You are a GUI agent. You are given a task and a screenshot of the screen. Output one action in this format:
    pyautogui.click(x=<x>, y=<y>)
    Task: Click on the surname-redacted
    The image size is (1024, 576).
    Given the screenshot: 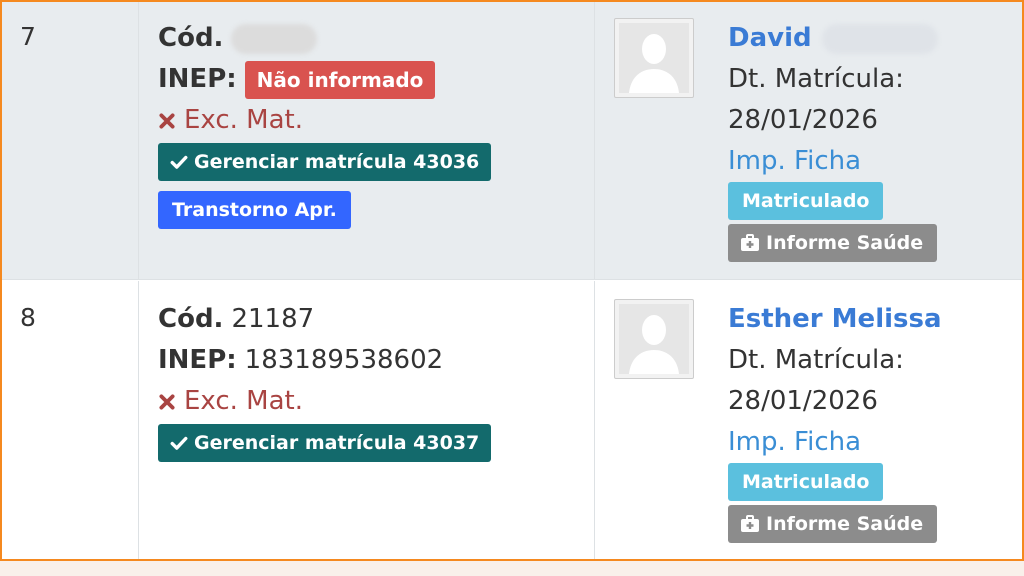 What is the action you would take?
    pyautogui.click(x=879, y=38)
    